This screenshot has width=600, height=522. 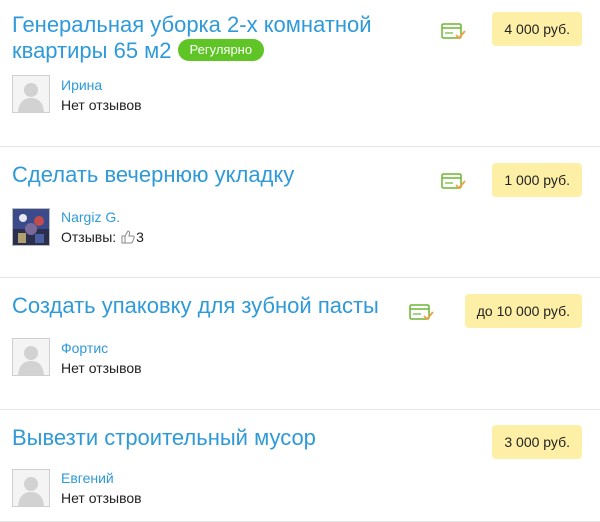 What do you see at coordinates (89, 237) in the screenshot?
I see `reviews-label: Отзывы:` at bounding box center [89, 237].